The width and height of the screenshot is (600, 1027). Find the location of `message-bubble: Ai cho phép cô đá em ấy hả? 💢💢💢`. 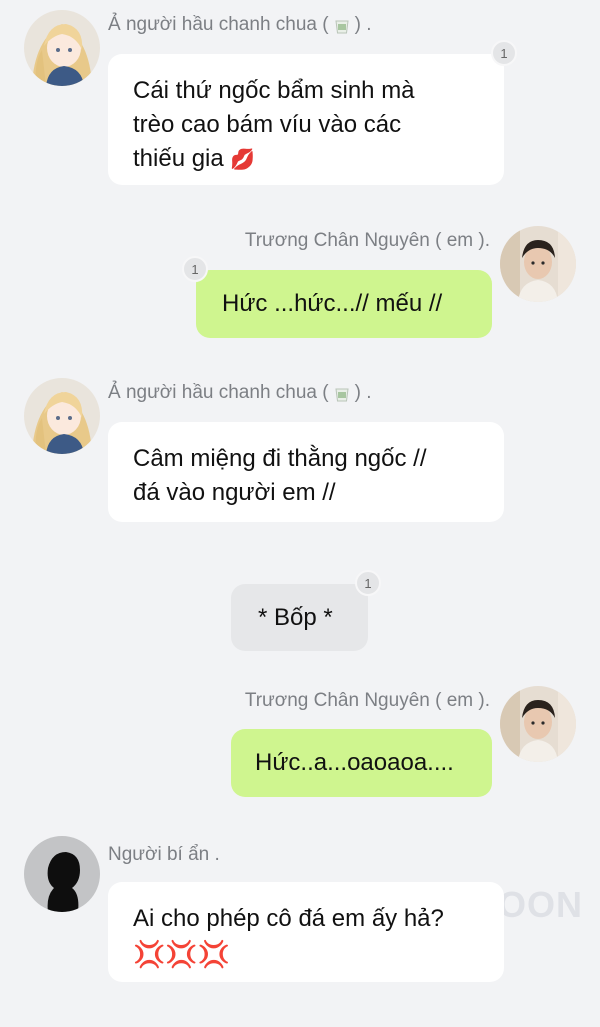

message-bubble: Ai cho phép cô đá em ấy hả? 💢💢💢 is located at coordinates (306, 932).